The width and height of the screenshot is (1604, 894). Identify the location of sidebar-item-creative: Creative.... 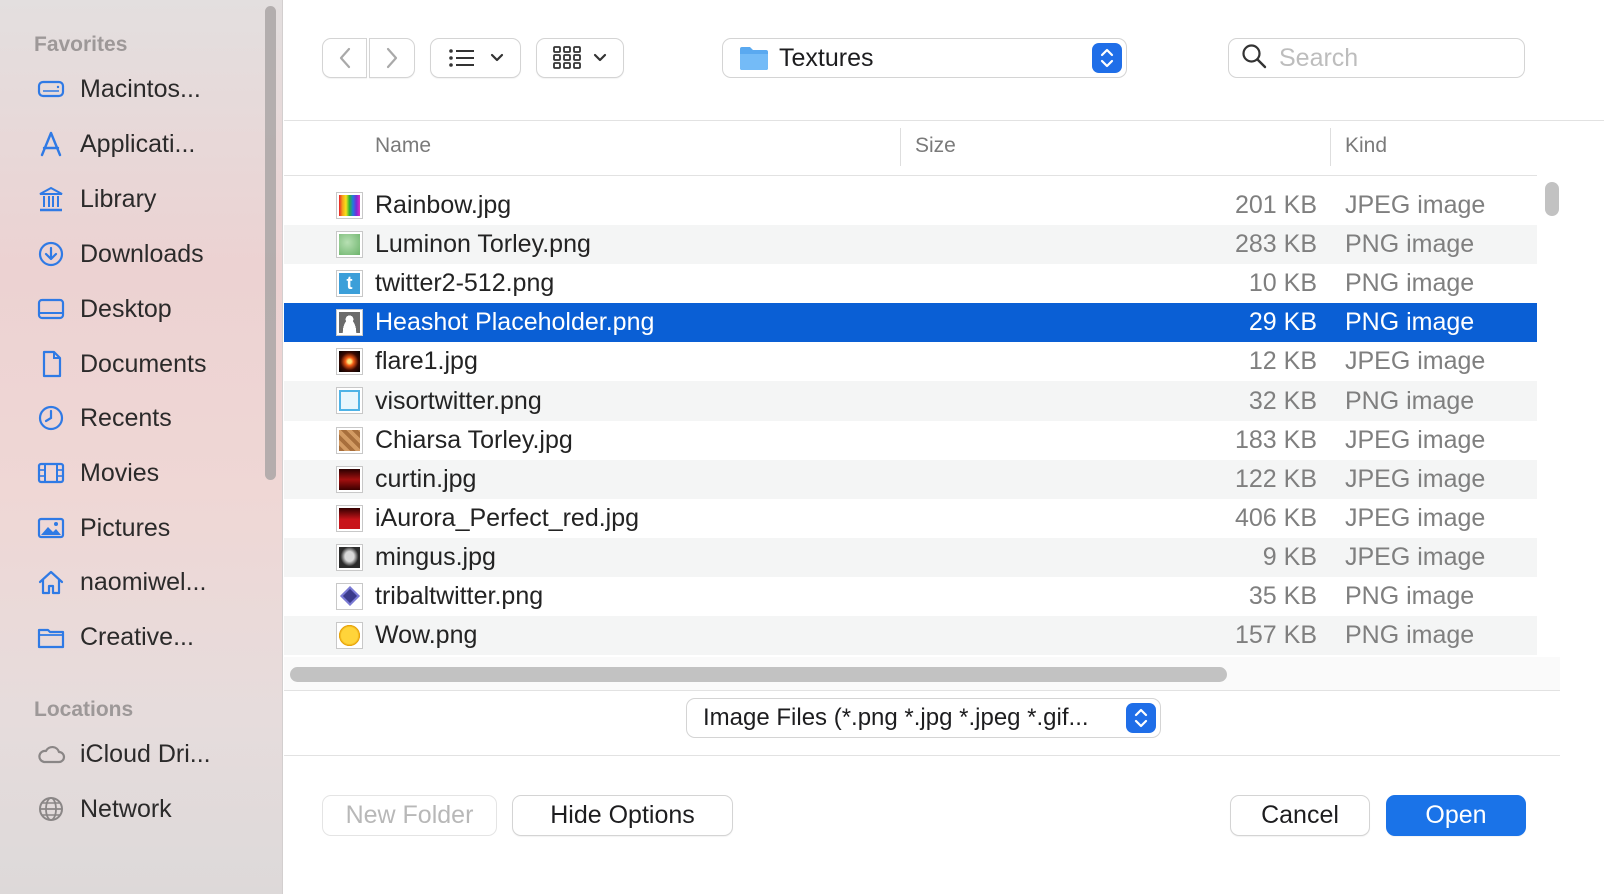
(144, 637).